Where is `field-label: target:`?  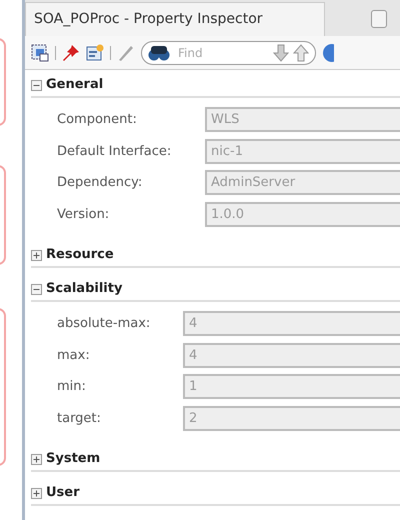
field-label: target: is located at coordinates (79, 419).